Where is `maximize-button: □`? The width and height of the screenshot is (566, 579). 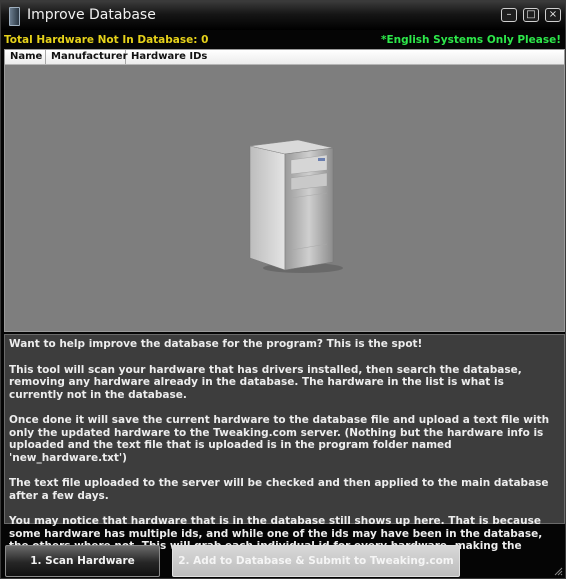
maximize-button: □ is located at coordinates (531, 15).